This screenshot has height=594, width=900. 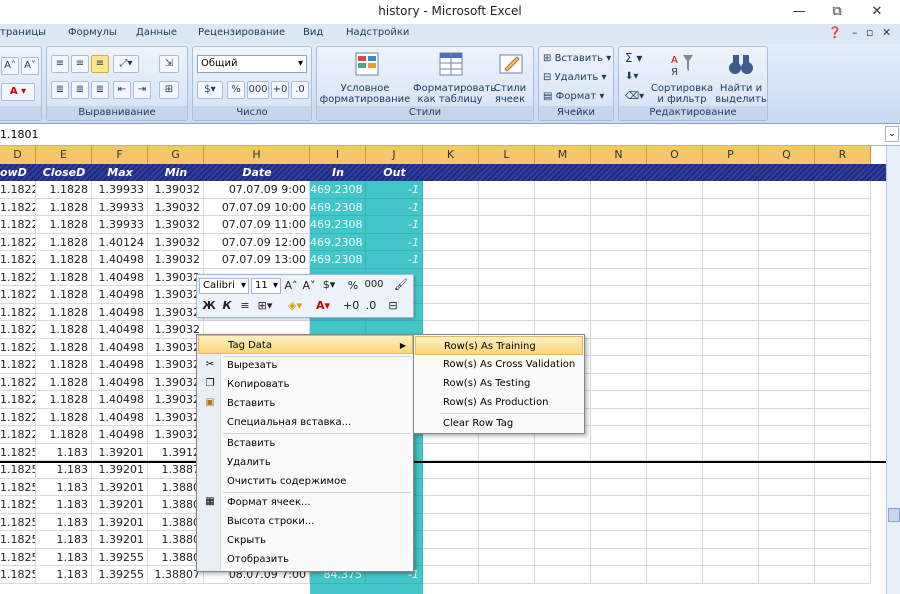 What do you see at coordinates (126, 64) in the screenshot?
I see `orientation-button: ⤢▾` at bounding box center [126, 64].